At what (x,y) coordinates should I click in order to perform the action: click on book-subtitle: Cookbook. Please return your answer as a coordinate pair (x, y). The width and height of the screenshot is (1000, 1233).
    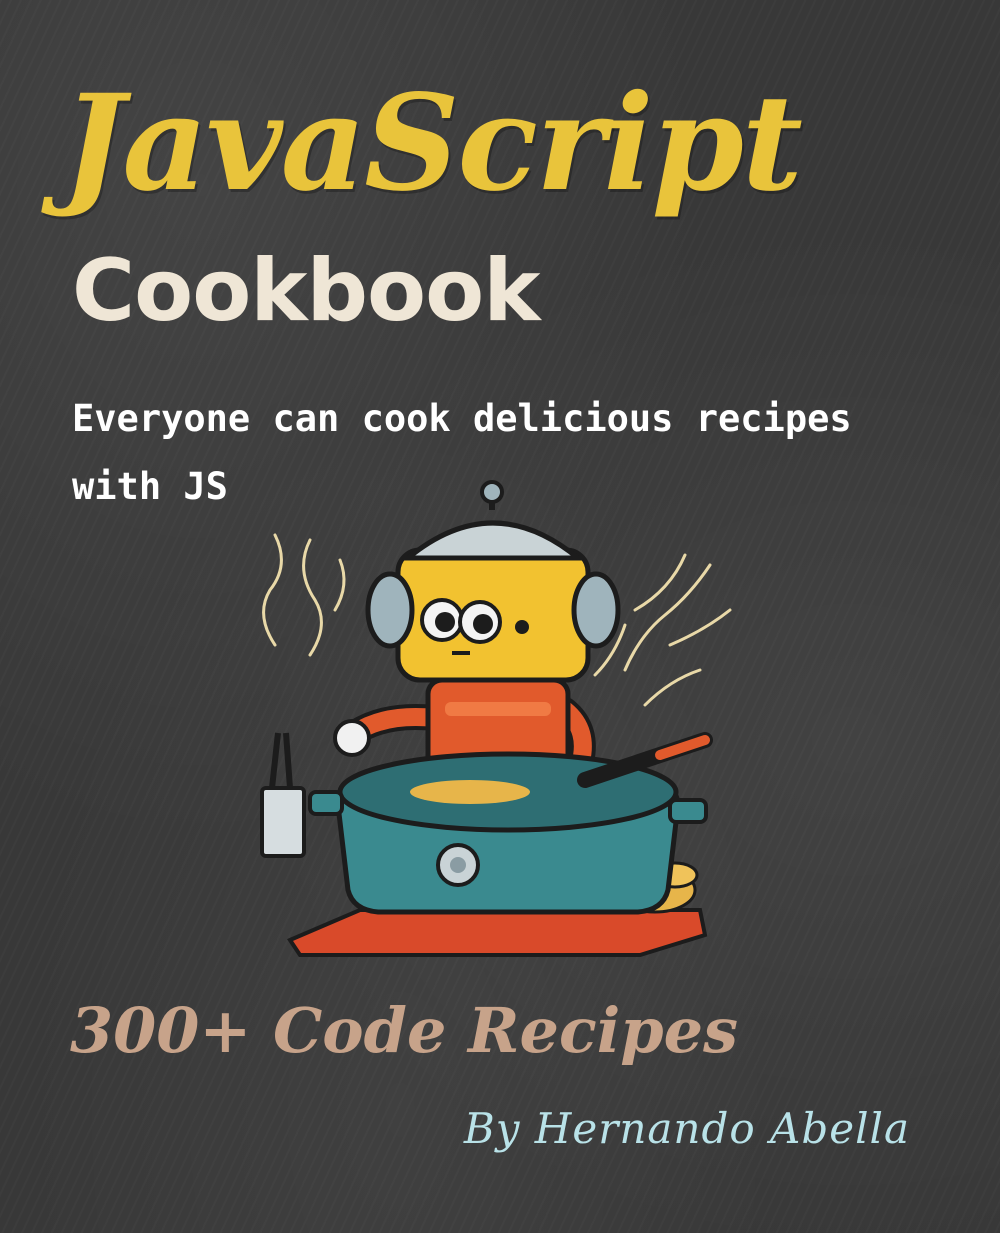
    Looking at the image, I should click on (306, 291).